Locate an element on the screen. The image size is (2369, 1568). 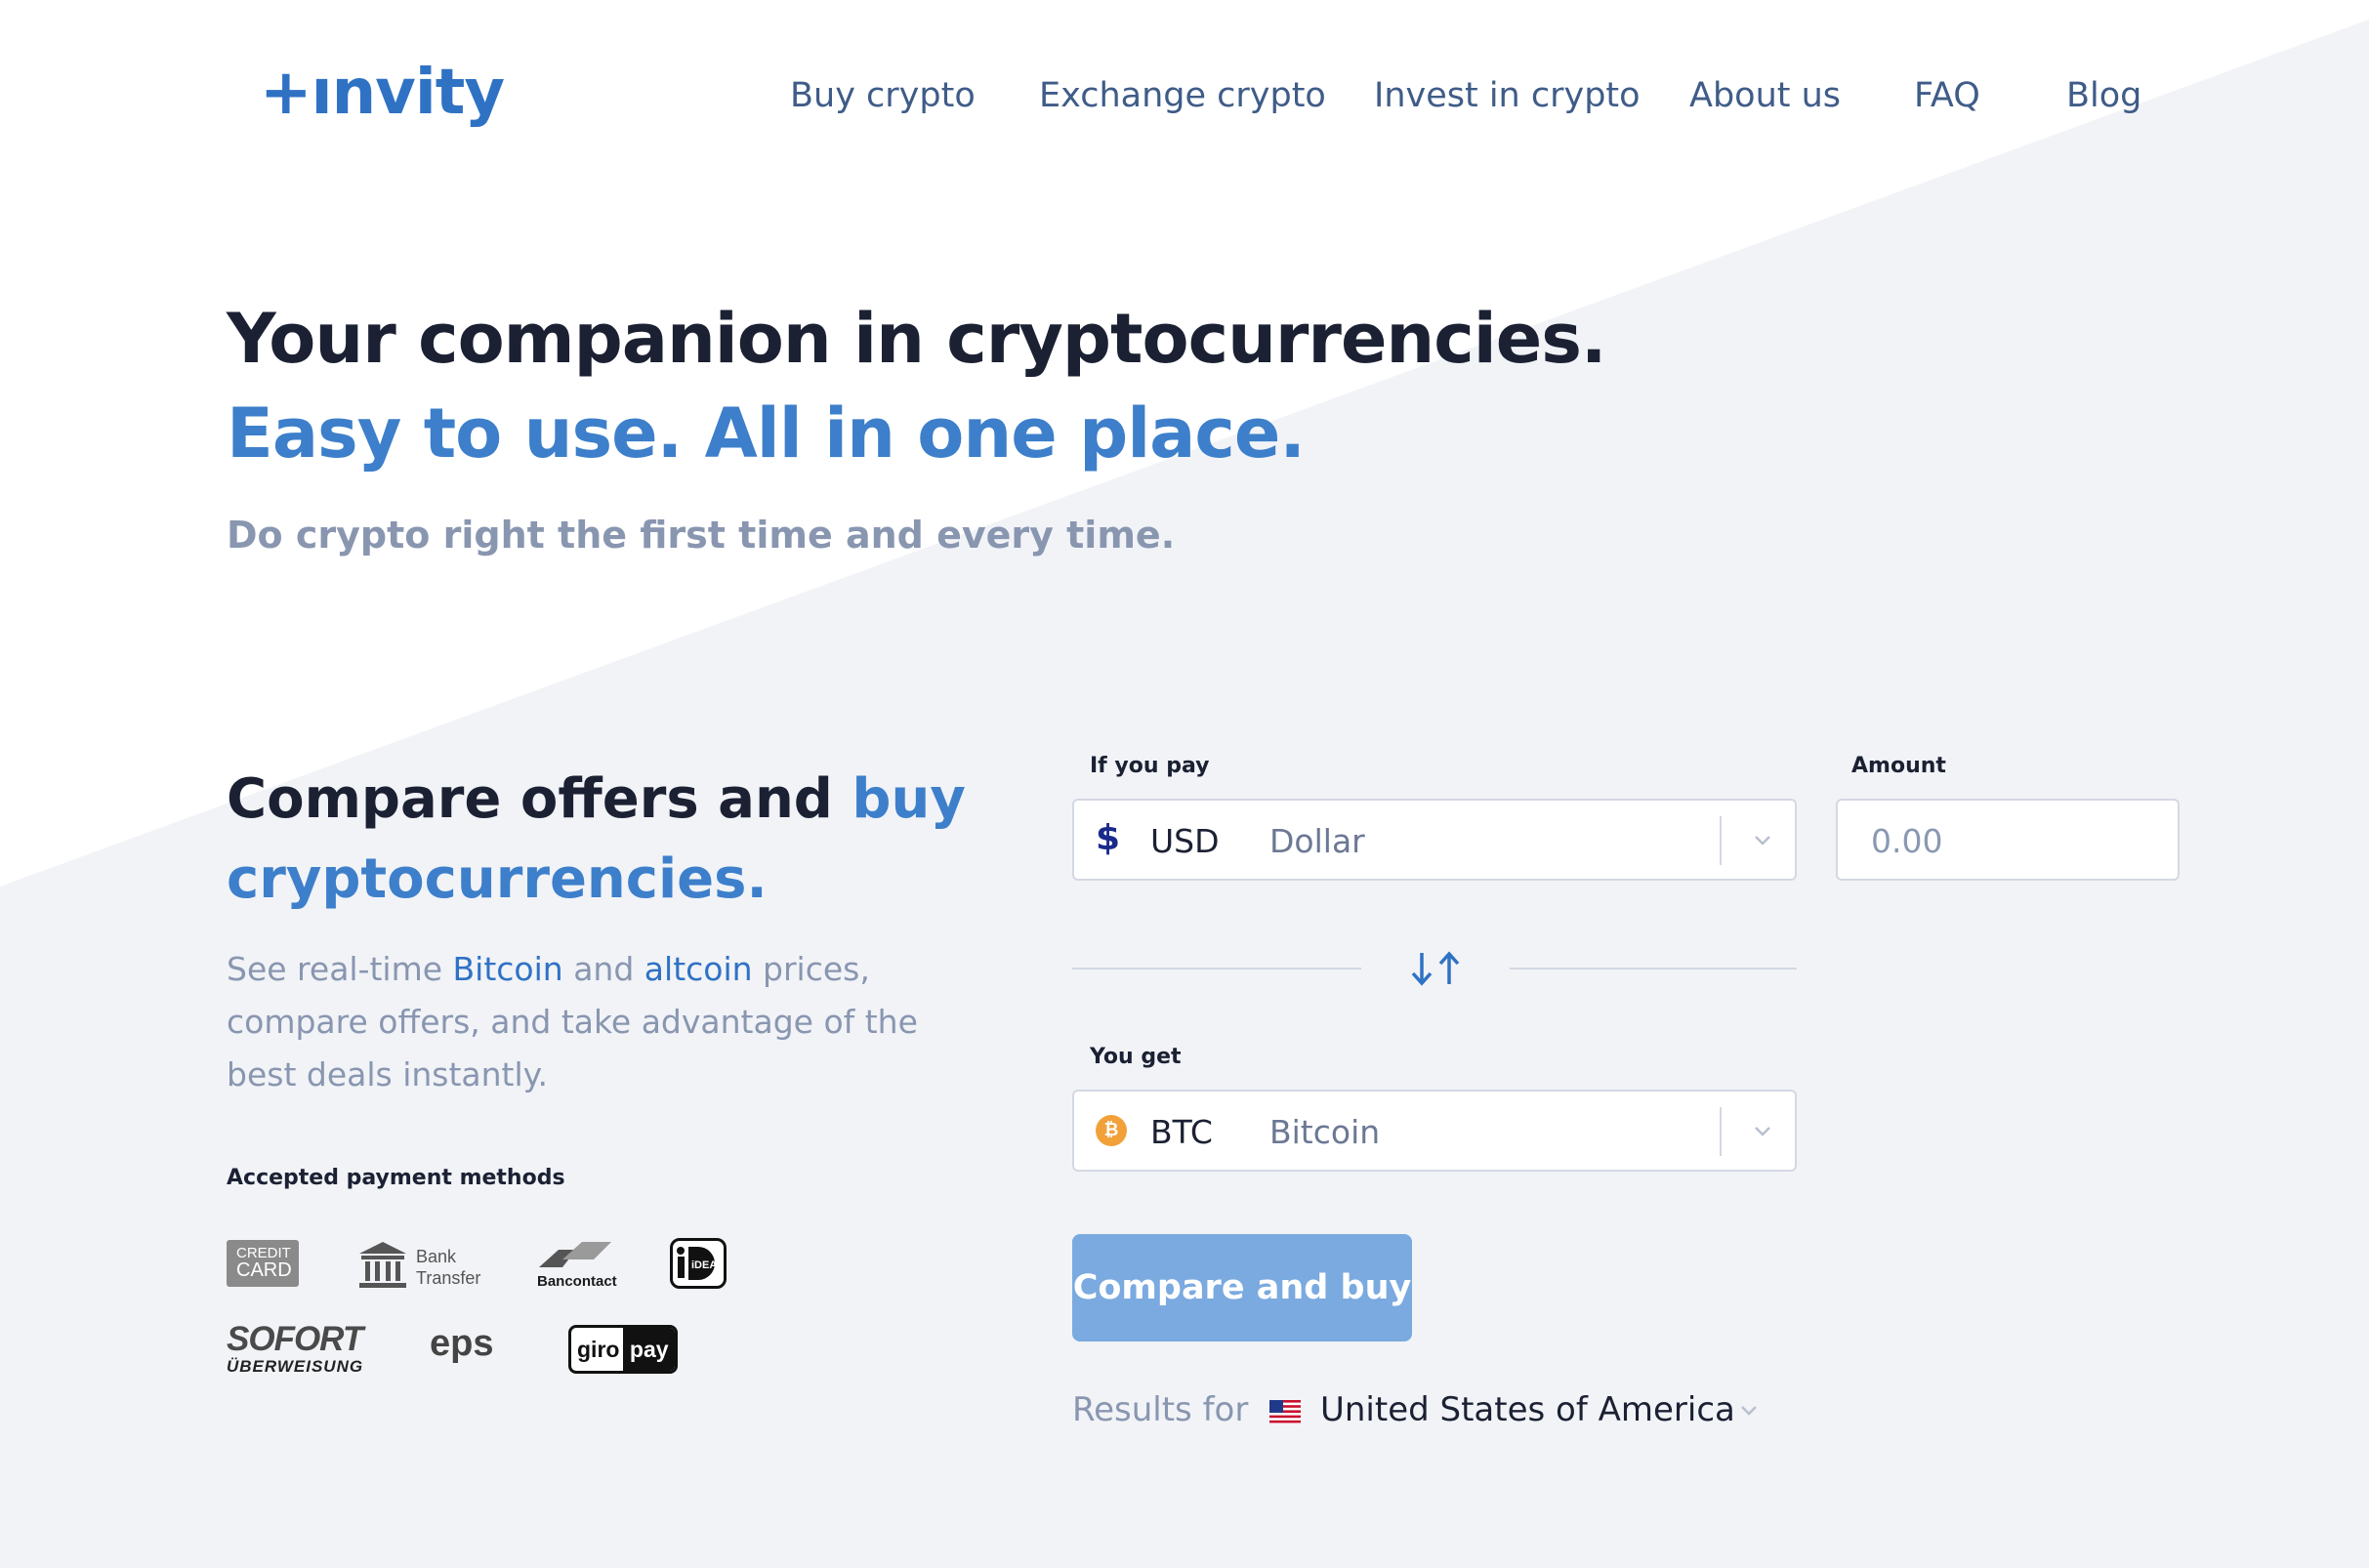
country-name: United States of America is located at coordinates (1527, 1409).